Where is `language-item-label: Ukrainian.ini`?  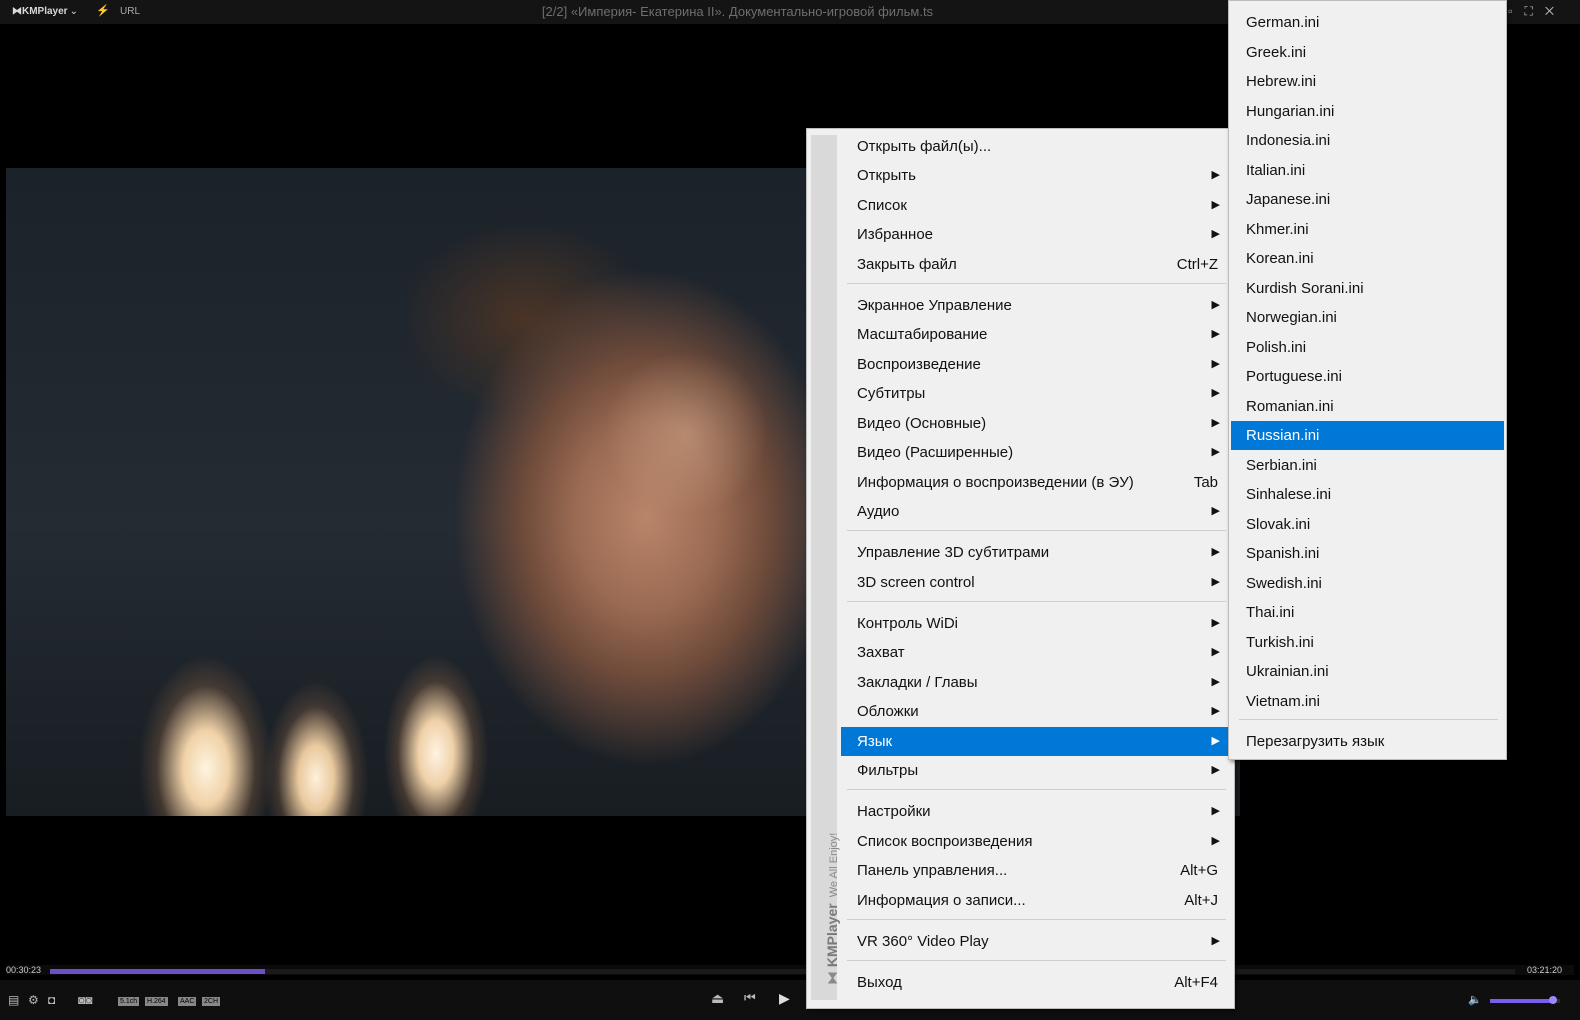
language-item-label: Ukrainian.ini is located at coordinates (1287, 671).